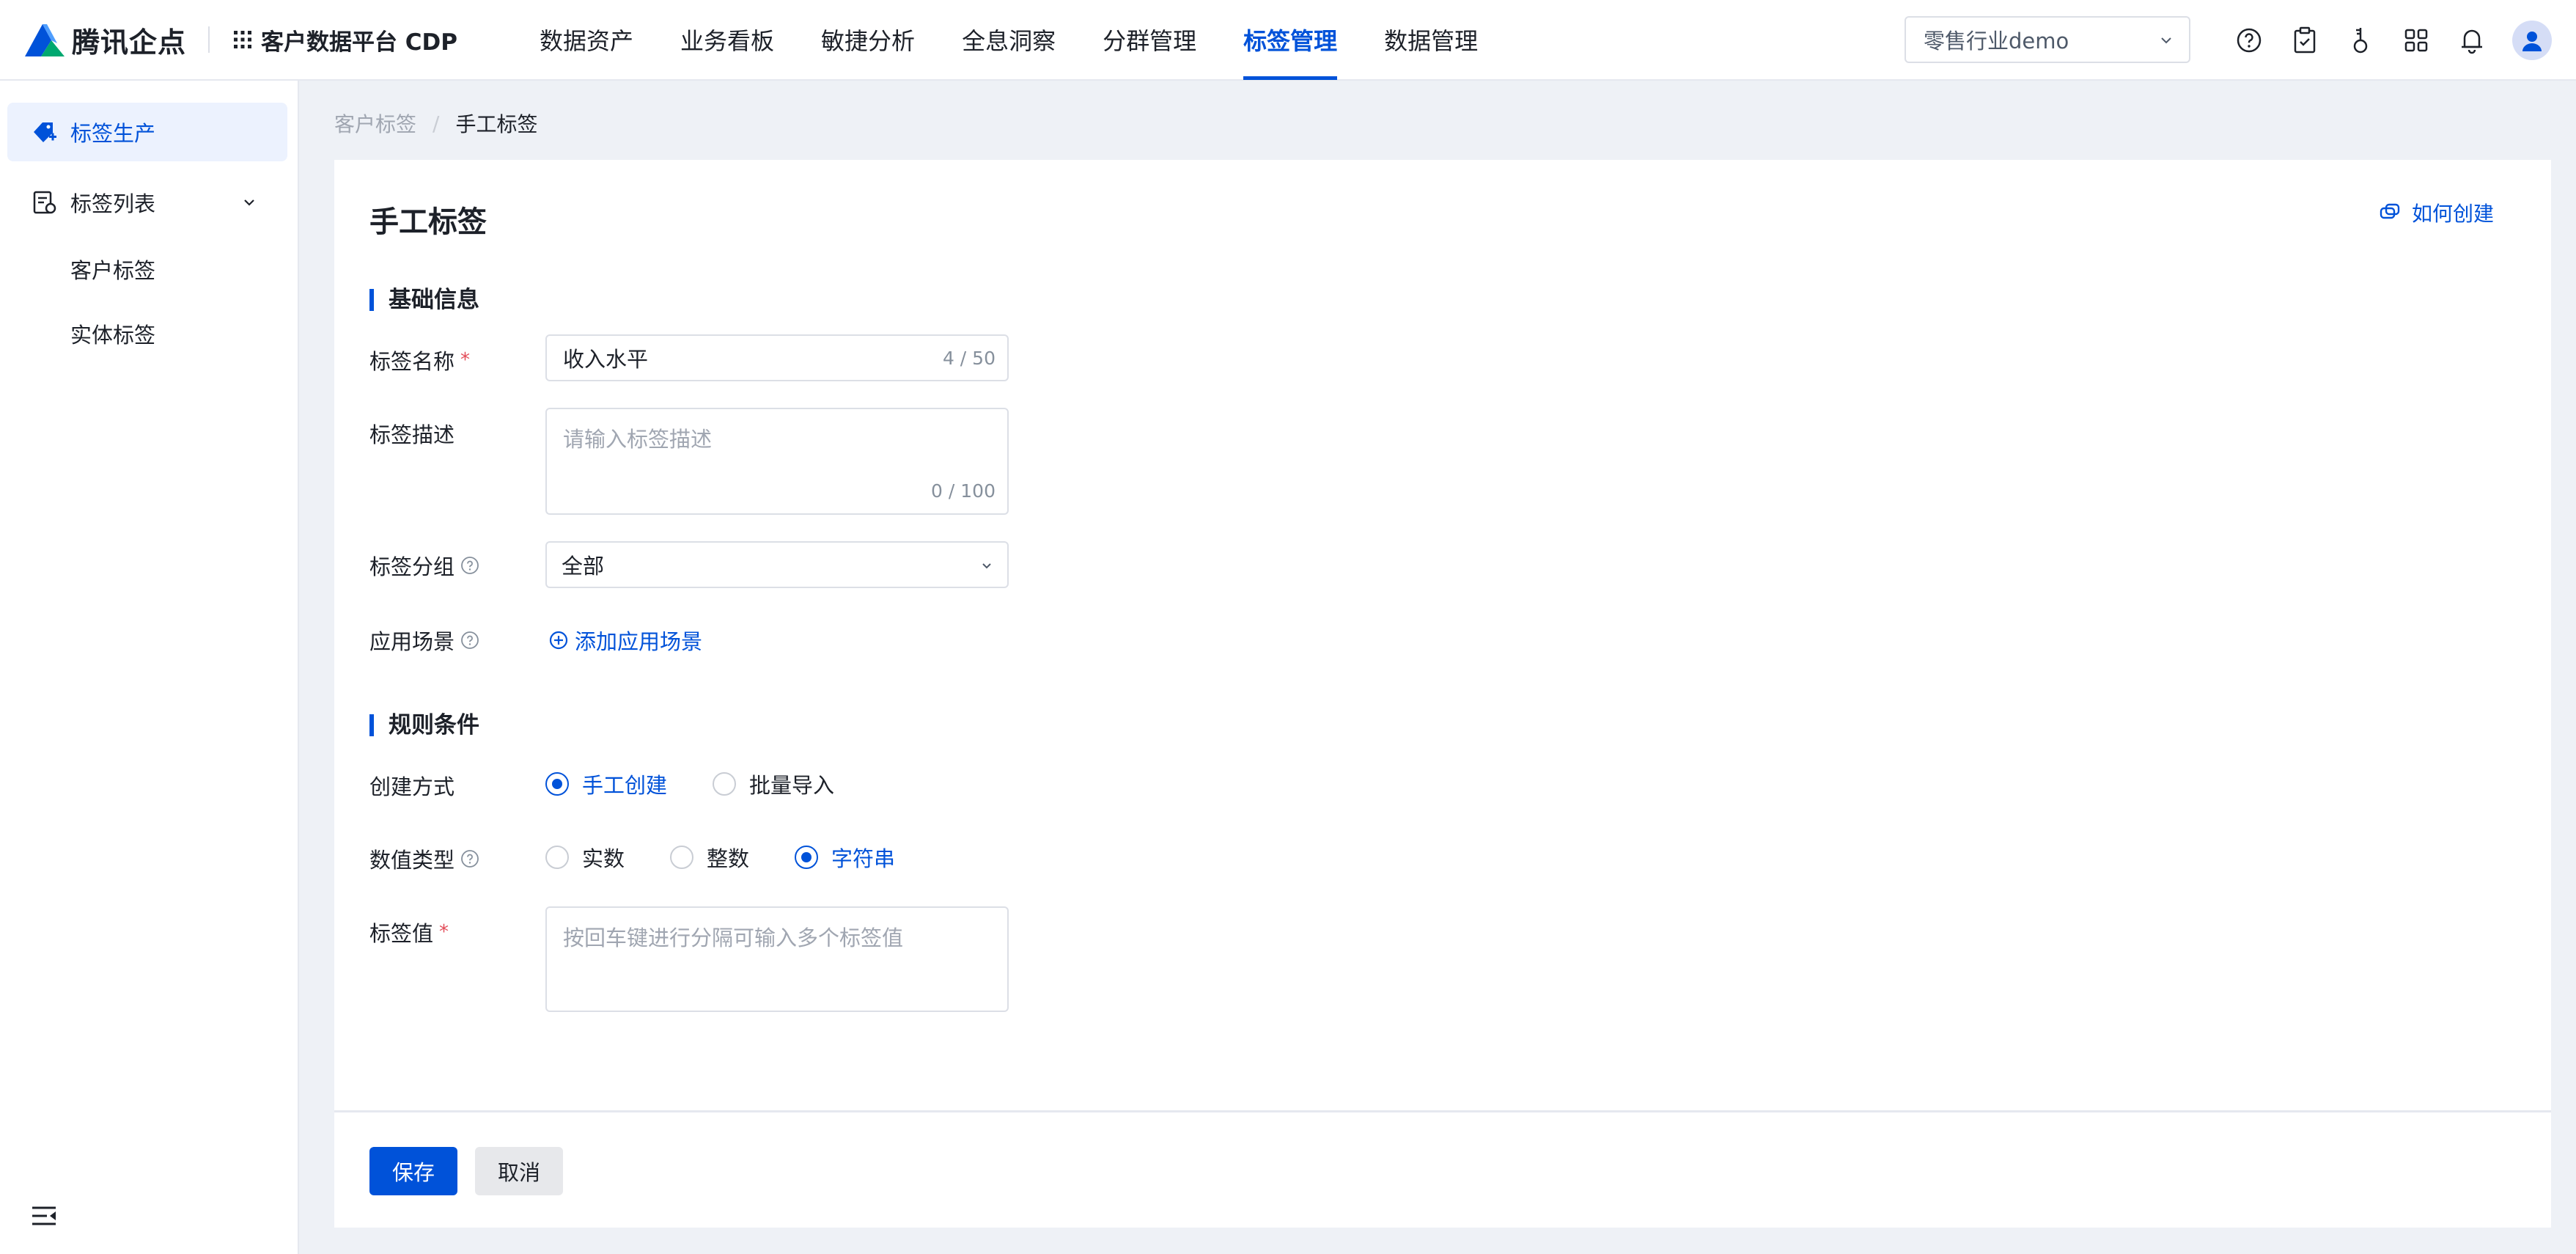 This screenshot has width=2576, height=1254. Describe the element at coordinates (113, 133) in the screenshot. I see `sidebar-item-label: 标签生产` at that location.